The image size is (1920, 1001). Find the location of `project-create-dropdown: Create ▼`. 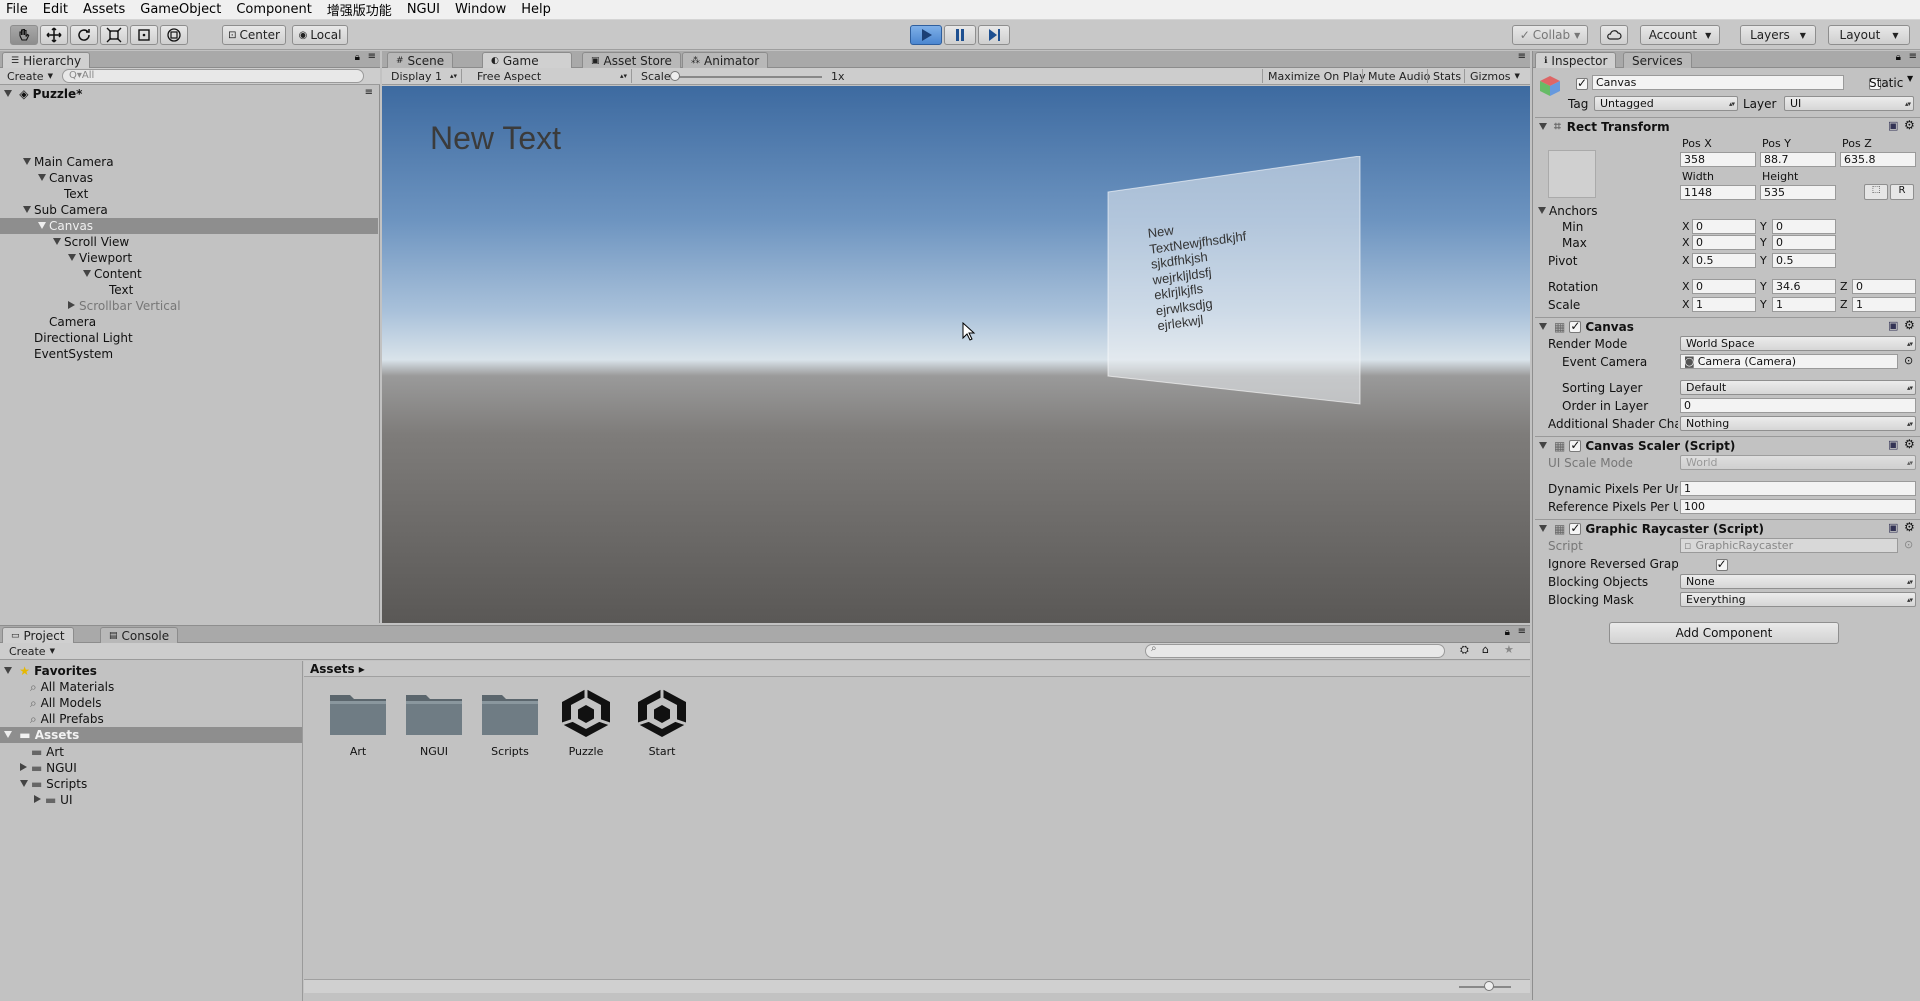

project-create-dropdown: Create ▼ is located at coordinates (30, 651).